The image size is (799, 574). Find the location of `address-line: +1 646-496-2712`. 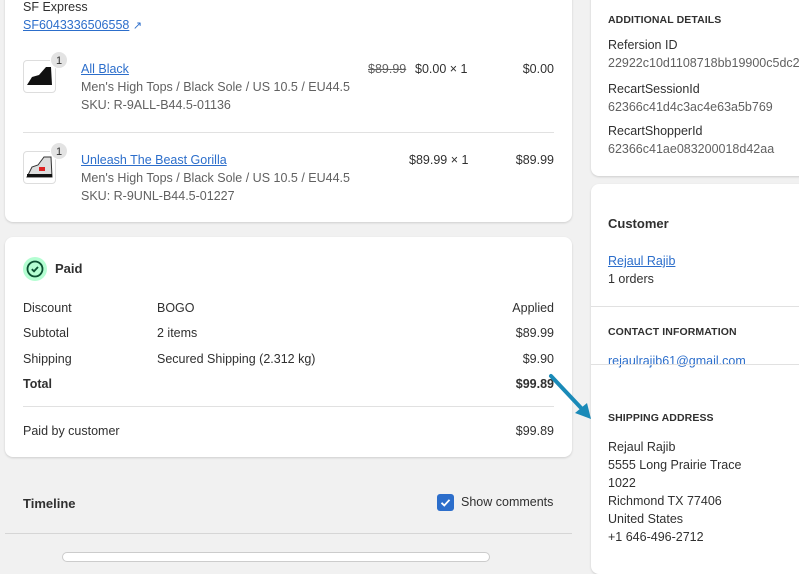

address-line: +1 646-496-2712 is located at coordinates (656, 537).